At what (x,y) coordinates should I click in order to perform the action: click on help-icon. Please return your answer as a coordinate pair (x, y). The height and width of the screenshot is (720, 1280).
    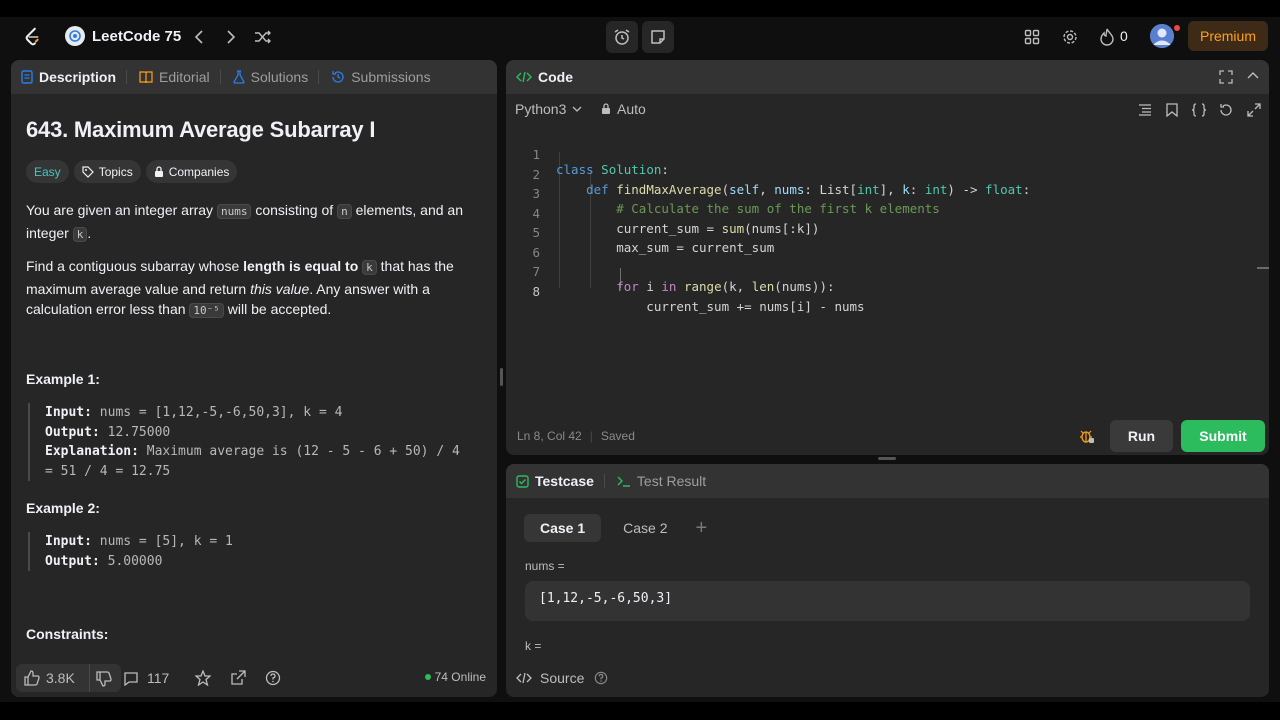
    Looking at the image, I should click on (273, 678).